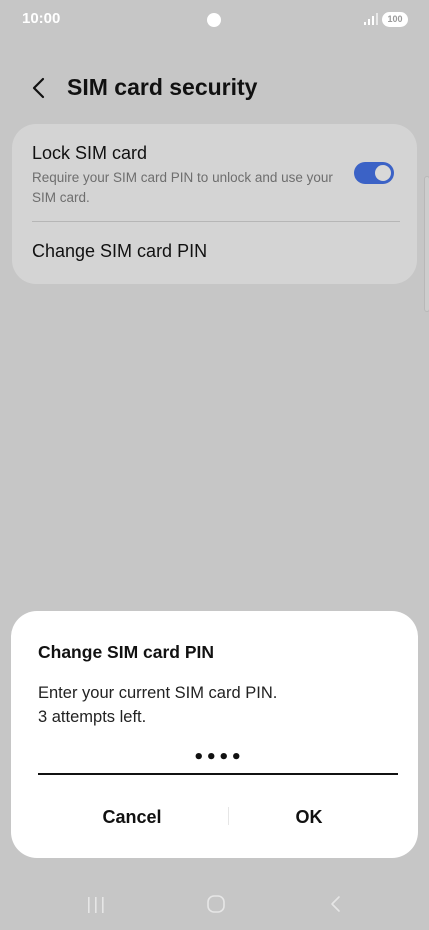  I want to click on edge-panel-handle, so click(426, 244).